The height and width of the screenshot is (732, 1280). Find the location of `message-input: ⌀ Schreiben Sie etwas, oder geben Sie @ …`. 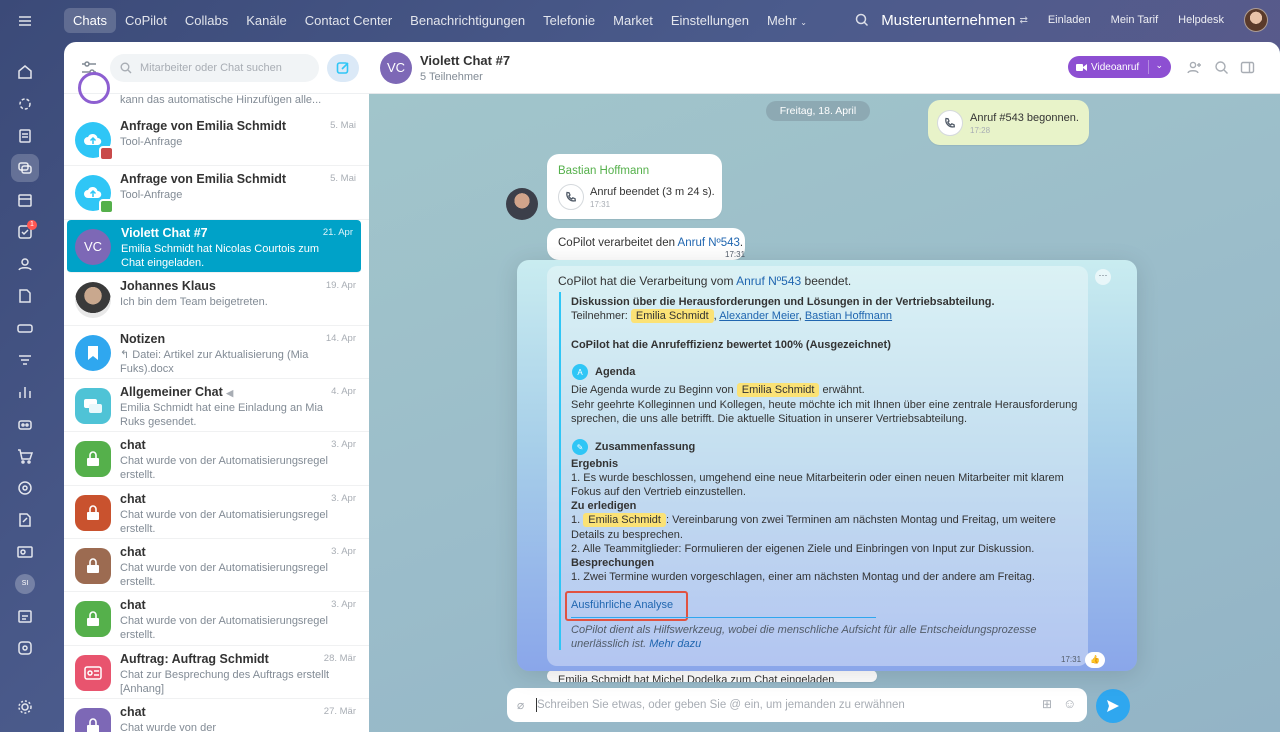

message-input: ⌀ Schreiben Sie etwas, oder geben Sie @ … is located at coordinates (797, 705).